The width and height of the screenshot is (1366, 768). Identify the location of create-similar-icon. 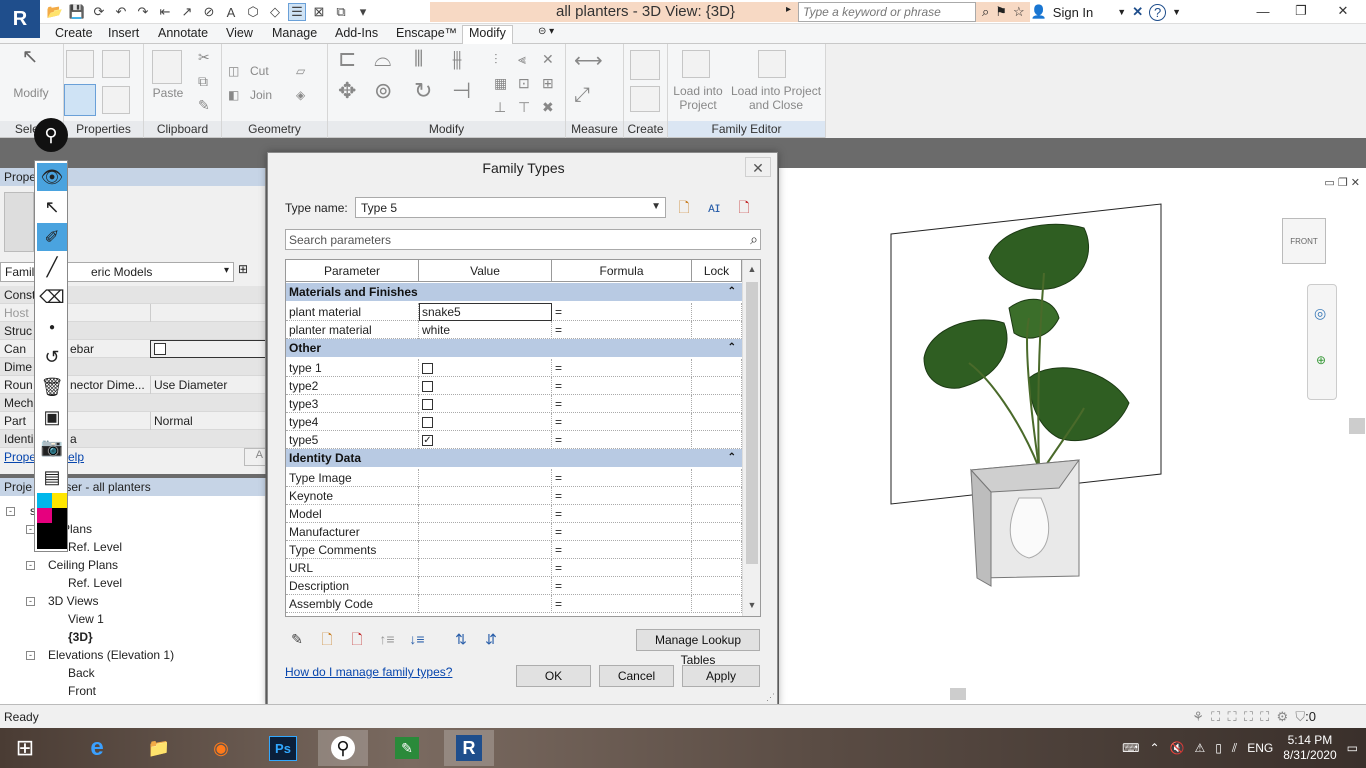
(645, 65).